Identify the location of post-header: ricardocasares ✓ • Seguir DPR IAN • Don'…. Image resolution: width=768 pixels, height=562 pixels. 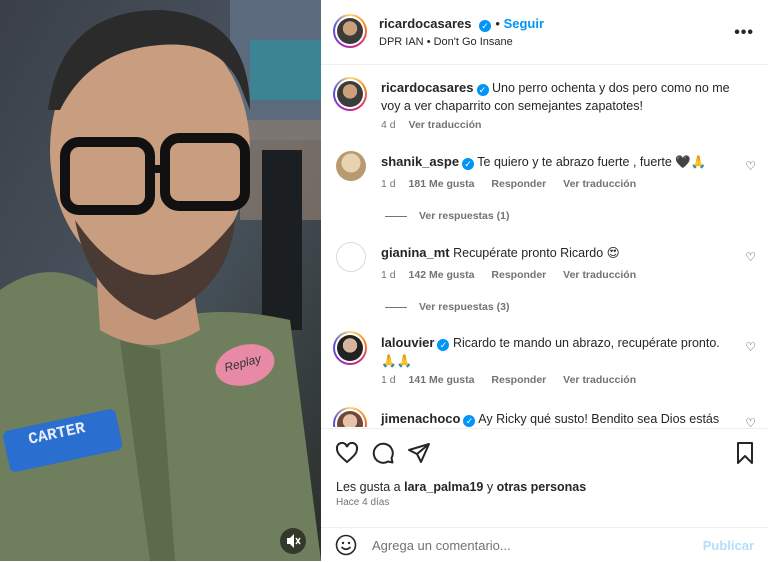
(544, 32).